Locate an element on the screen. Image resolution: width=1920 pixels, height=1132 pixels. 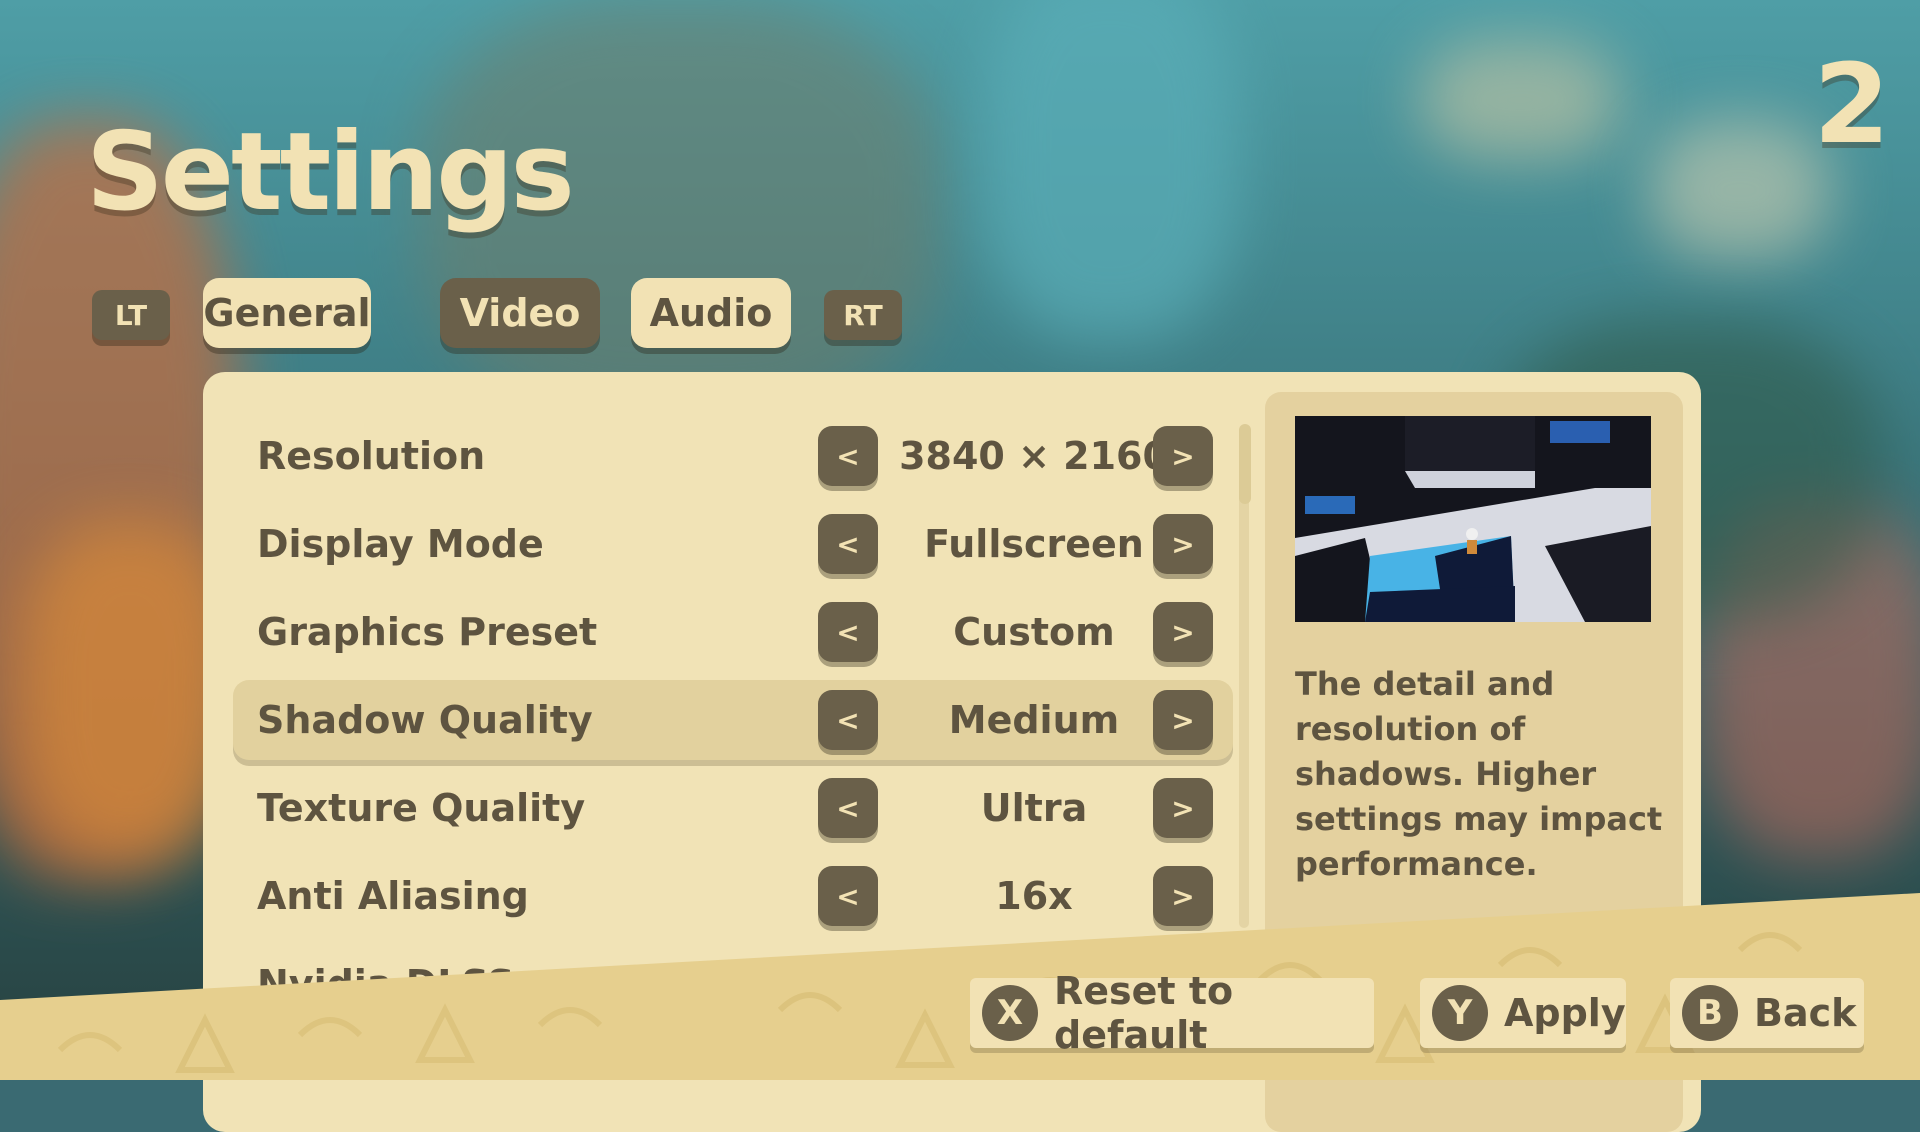
reset-to-default-button: X Reset to default is located at coordinates (1172, 1013).